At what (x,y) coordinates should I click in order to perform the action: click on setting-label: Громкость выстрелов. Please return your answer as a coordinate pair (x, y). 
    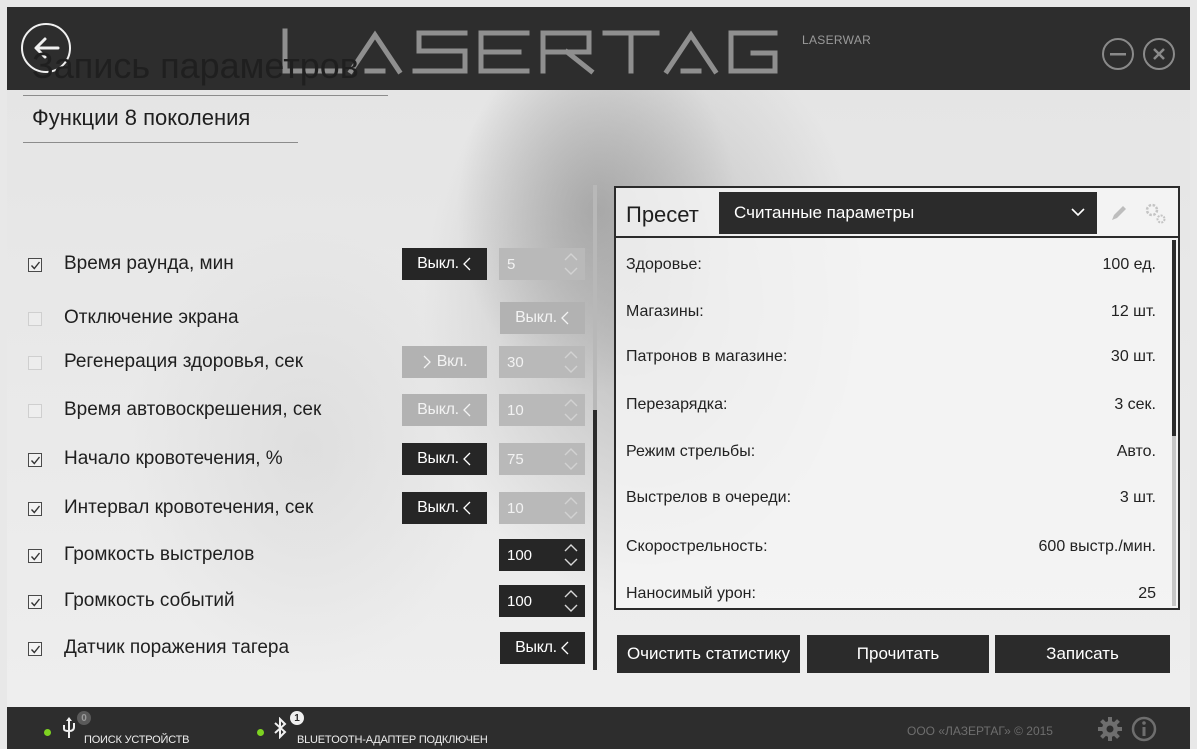
    Looking at the image, I should click on (159, 554).